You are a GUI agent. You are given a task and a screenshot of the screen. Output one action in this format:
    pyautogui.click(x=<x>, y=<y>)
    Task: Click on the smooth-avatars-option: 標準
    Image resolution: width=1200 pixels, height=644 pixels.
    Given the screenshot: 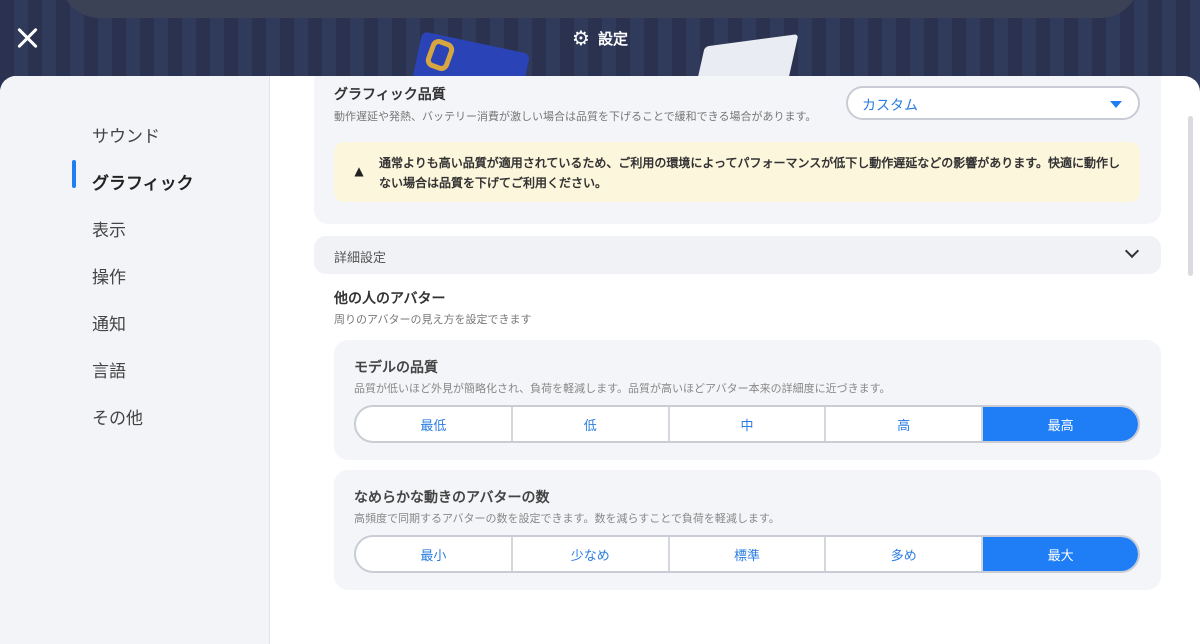 What is the action you would take?
    pyautogui.click(x=748, y=554)
    